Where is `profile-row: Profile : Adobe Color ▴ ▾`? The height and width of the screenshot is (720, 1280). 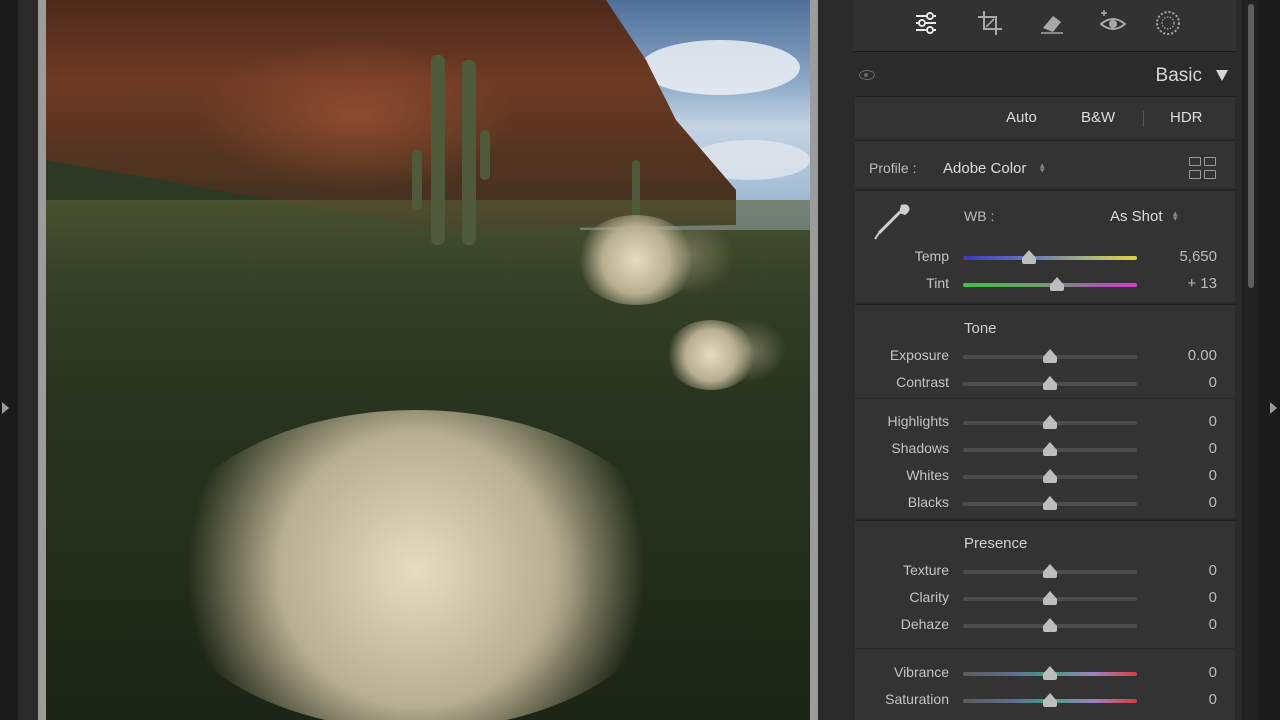
profile-row: Profile : Adobe Color ▴ ▾ is located at coordinates (1045, 164).